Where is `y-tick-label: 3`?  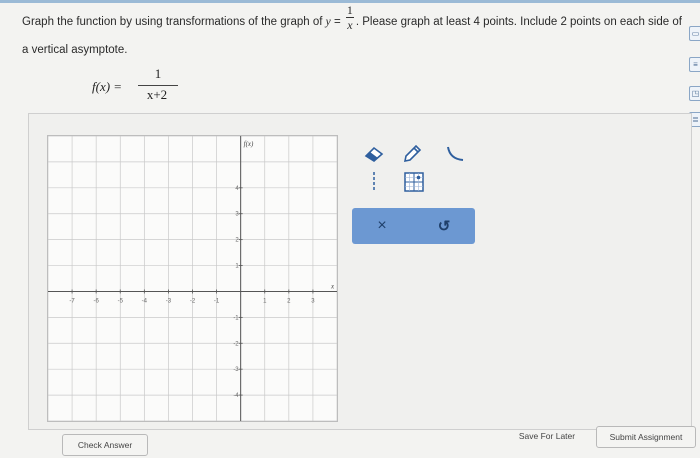
y-tick-label: 3 is located at coordinates (237, 215).